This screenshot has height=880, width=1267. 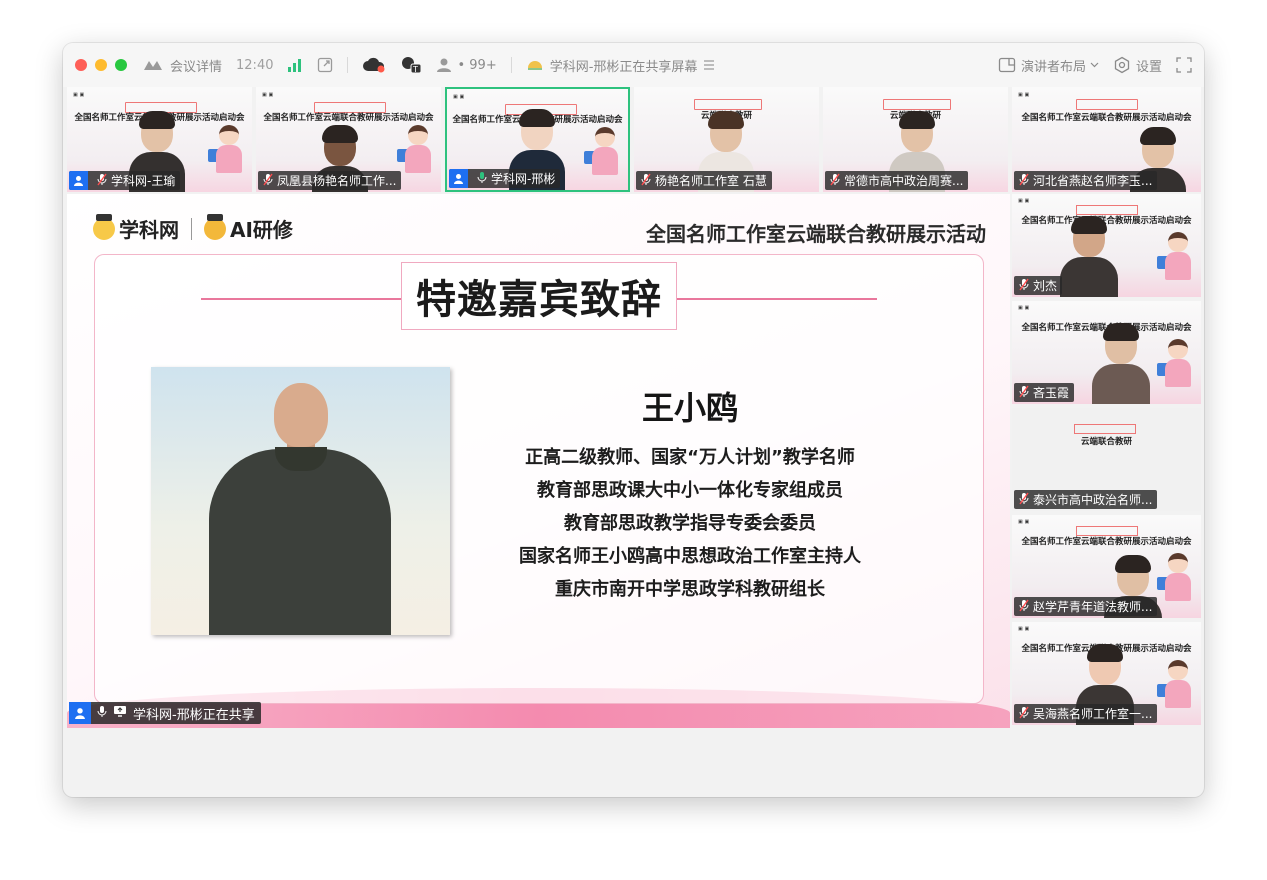 I want to click on participant-tile: ▣ ▣ 全国名师工作室云端联合教研展示活动启动会 吝玉霞, so click(x=1106, y=352).